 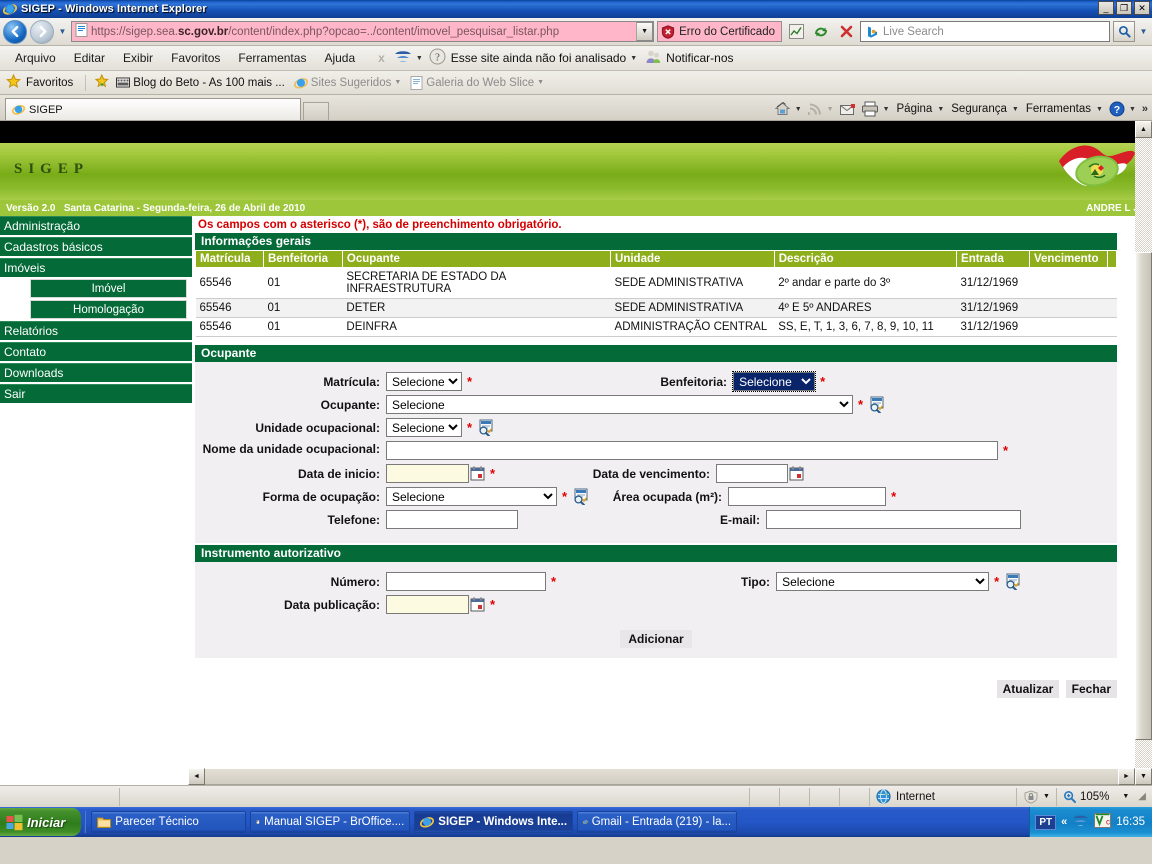 What do you see at coordinates (96, 246) in the screenshot?
I see `sidebar-item-cadastros-basicos: Cadastros básicos` at bounding box center [96, 246].